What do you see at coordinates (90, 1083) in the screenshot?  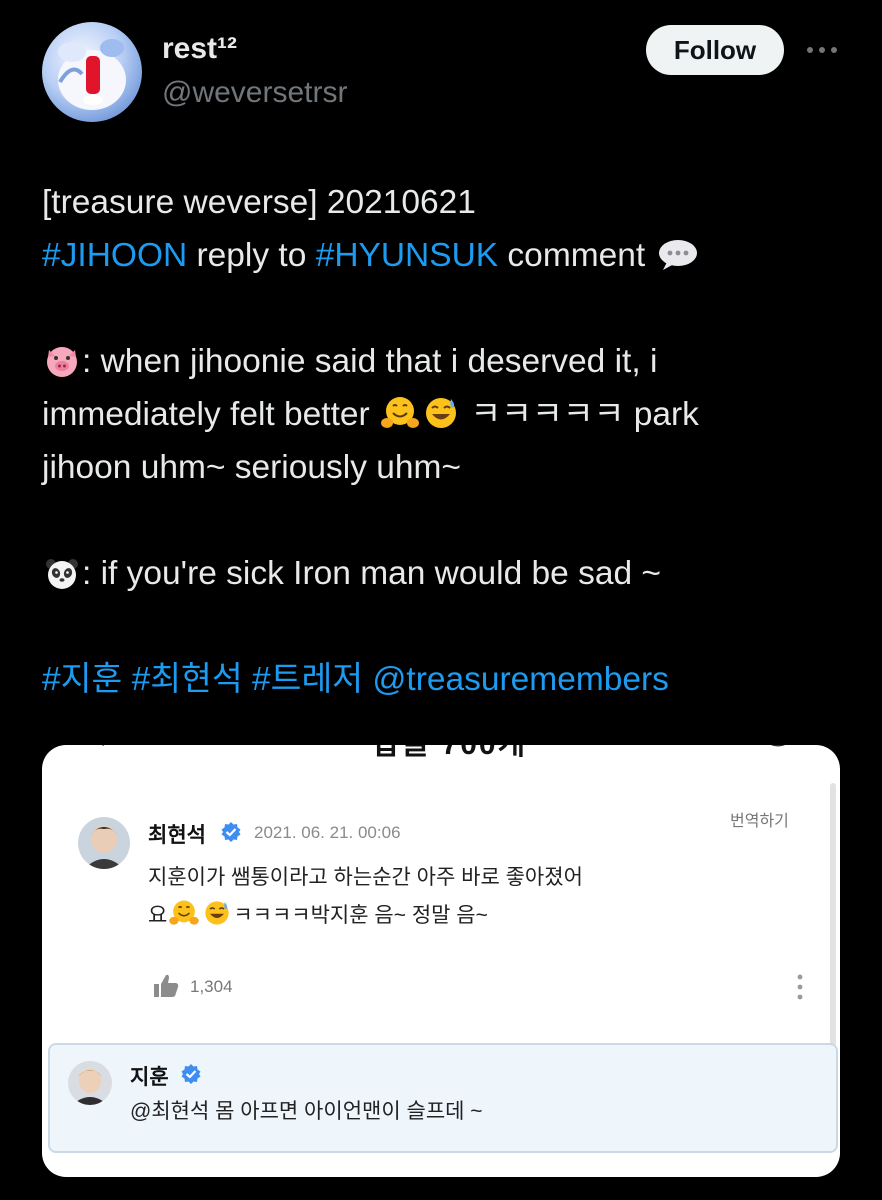 I see `replier-avatar` at bounding box center [90, 1083].